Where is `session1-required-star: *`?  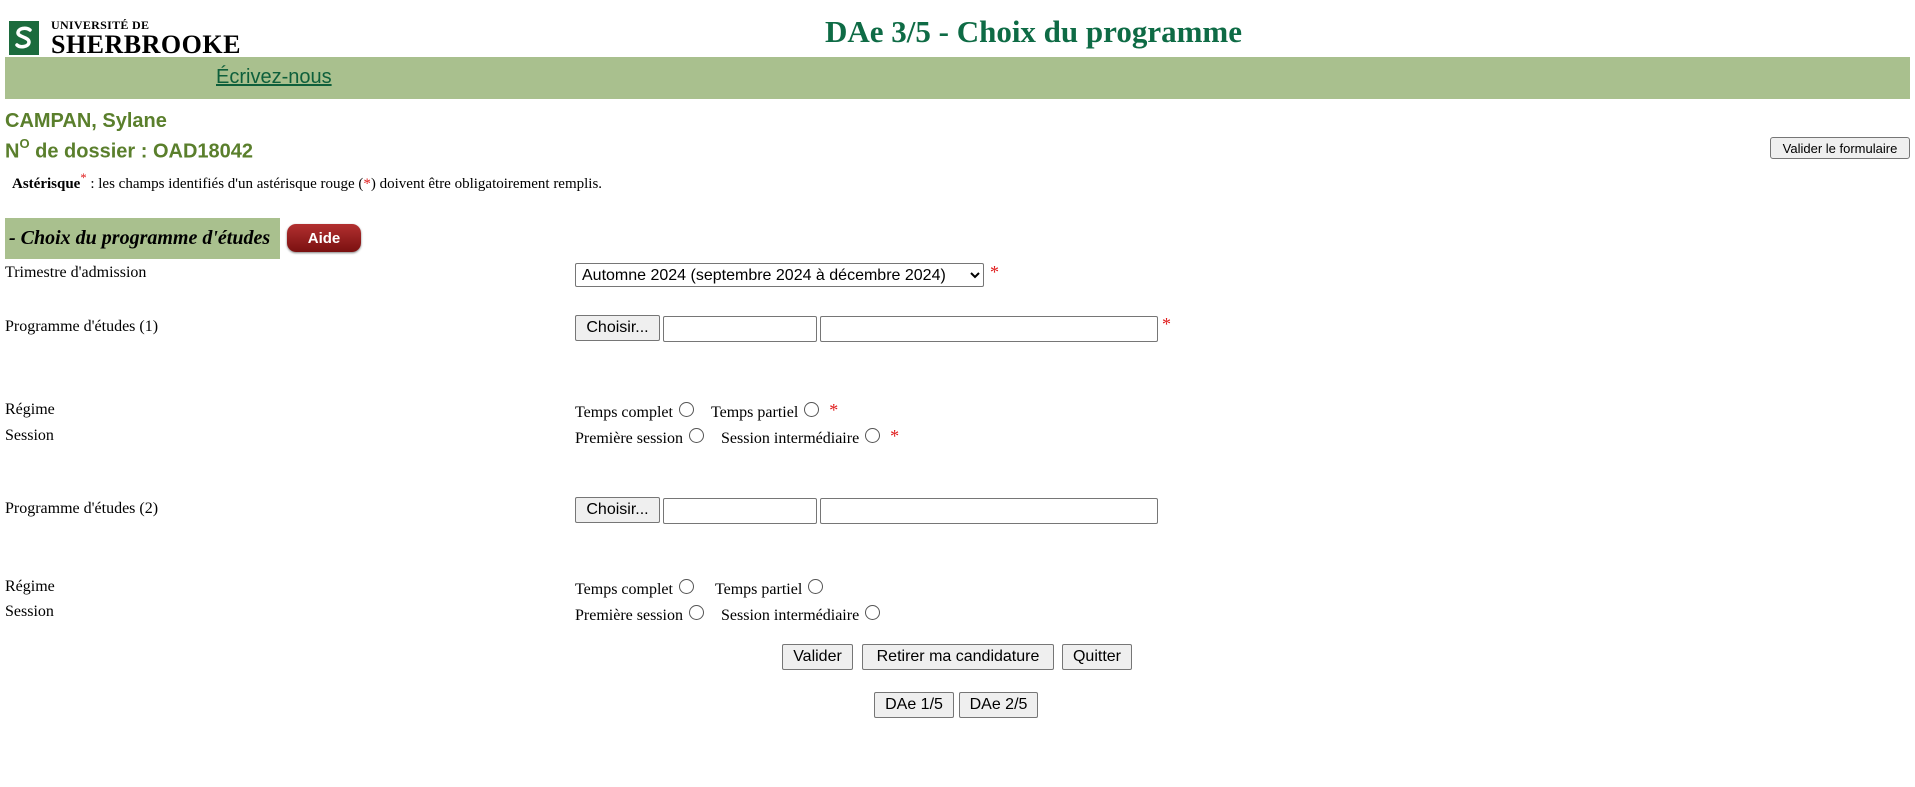 session1-required-star: * is located at coordinates (895, 436).